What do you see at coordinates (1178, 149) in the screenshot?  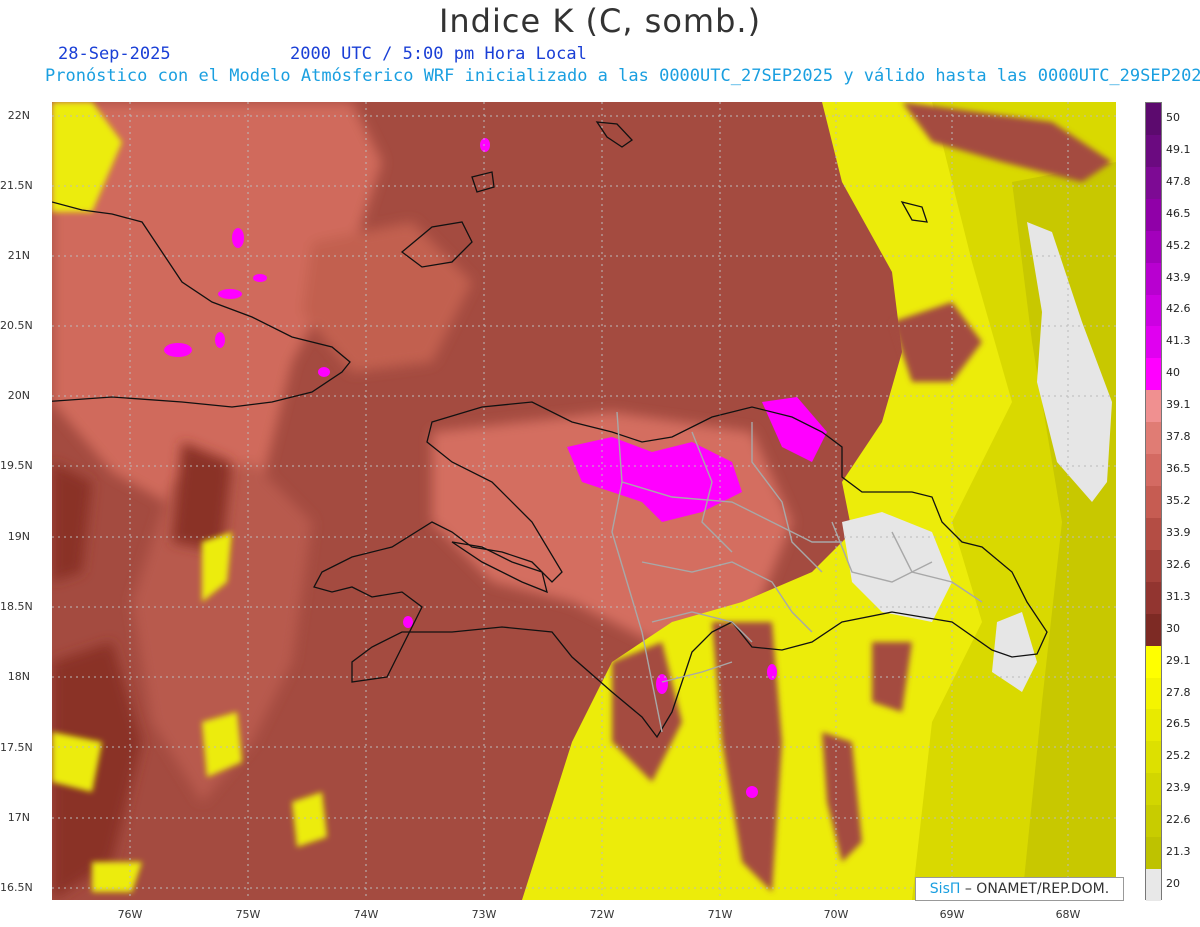 I see `colorbar-label: 49.1` at bounding box center [1178, 149].